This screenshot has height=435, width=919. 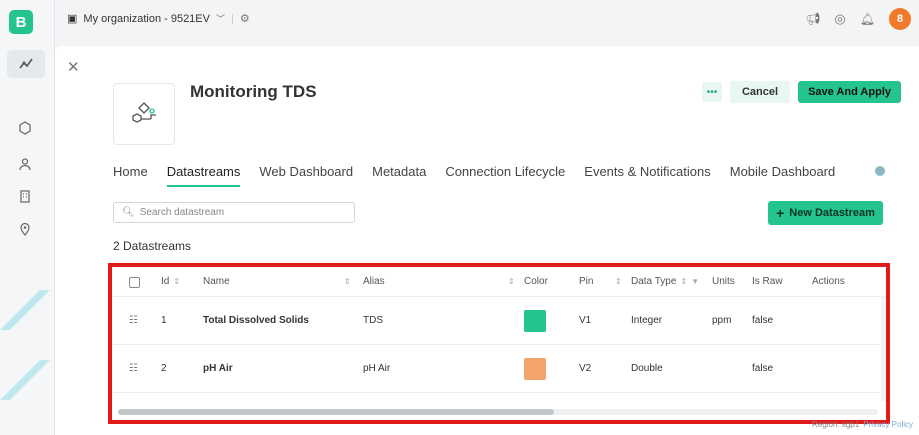 What do you see at coordinates (654, 281) in the screenshot?
I see `col-data-type-label: Data Type` at bounding box center [654, 281].